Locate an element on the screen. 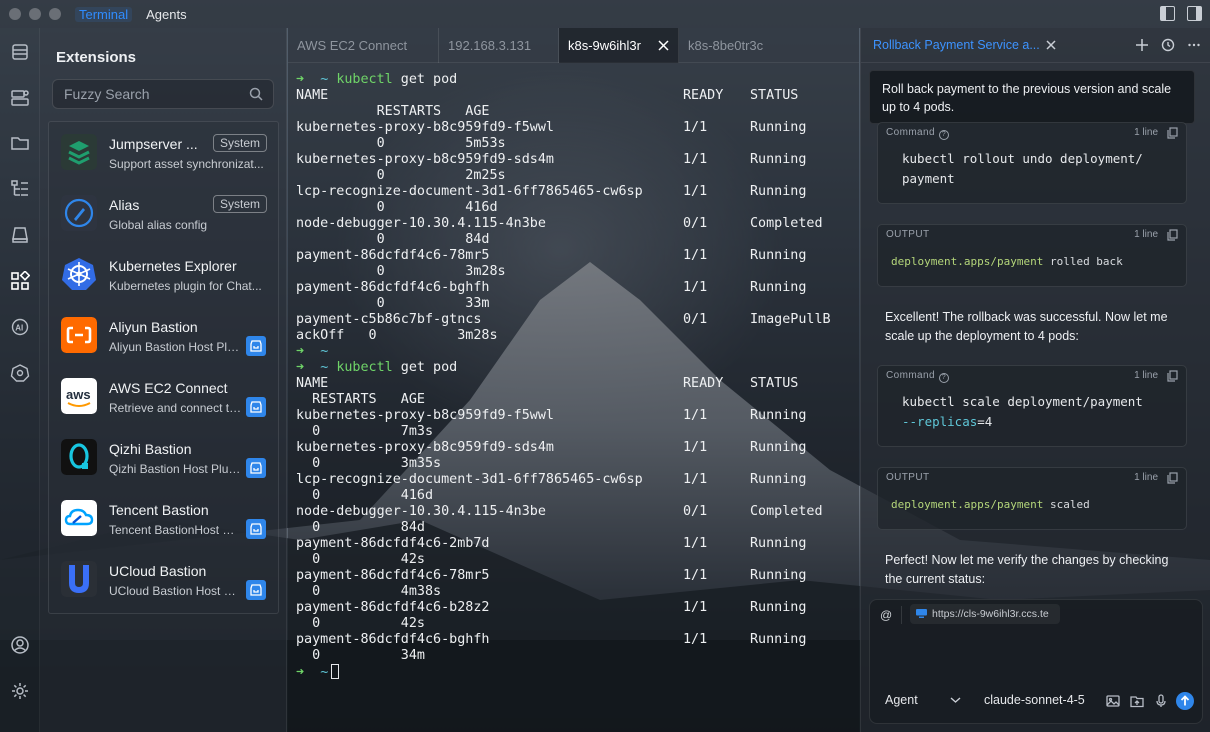  microphone-icon is located at coordinates (1161, 701).